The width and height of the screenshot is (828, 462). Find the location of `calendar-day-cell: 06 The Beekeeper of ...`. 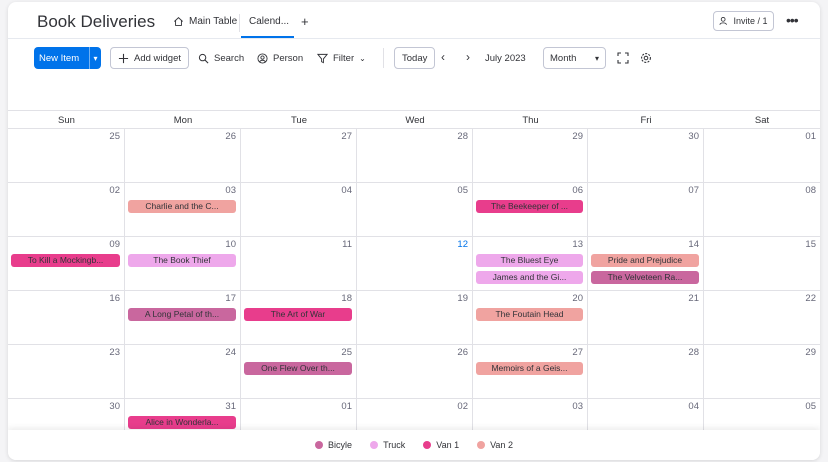

calendar-day-cell: 06 The Beekeeper of ... is located at coordinates (530, 210).